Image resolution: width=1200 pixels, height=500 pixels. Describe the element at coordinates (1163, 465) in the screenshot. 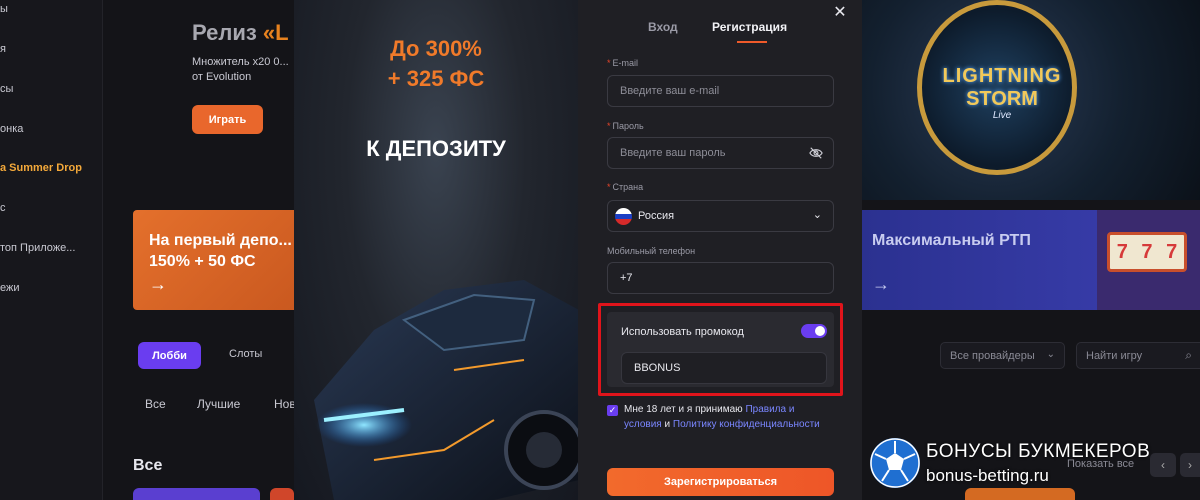

I see `prev-arrow-button: ‹` at that location.